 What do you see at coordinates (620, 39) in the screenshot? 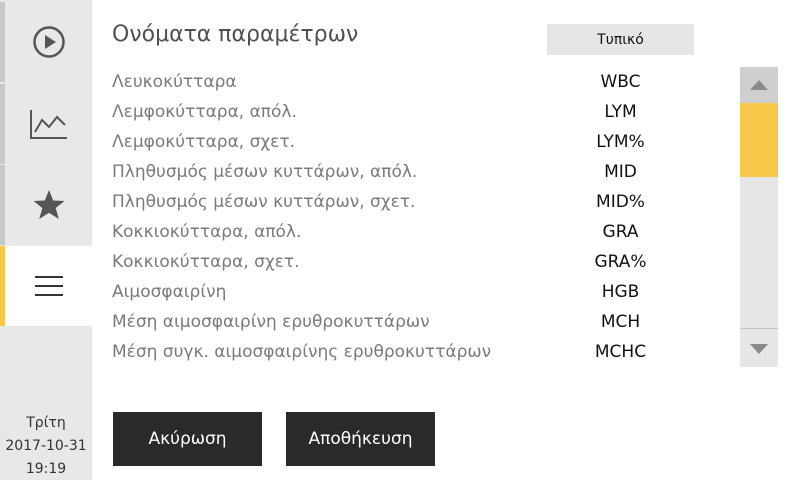
I see `standard-button: Τυπικό` at bounding box center [620, 39].